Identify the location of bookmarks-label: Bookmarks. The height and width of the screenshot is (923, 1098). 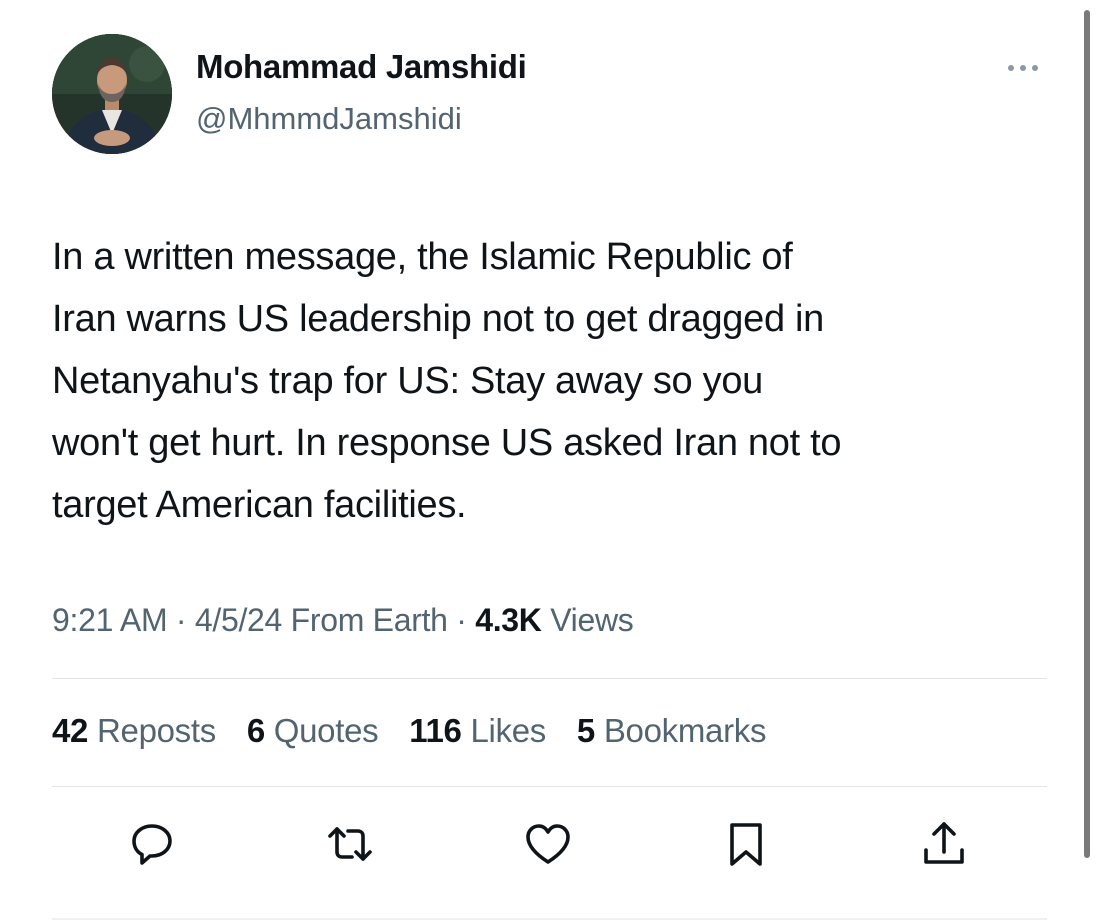
(685, 730).